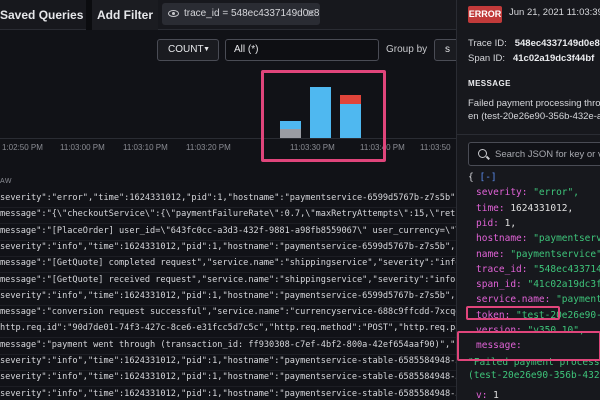 Image resolution: width=600 pixels, height=400 pixels. Describe the element at coordinates (407, 49) in the screenshot. I see `group-by-label: Group by` at that location.